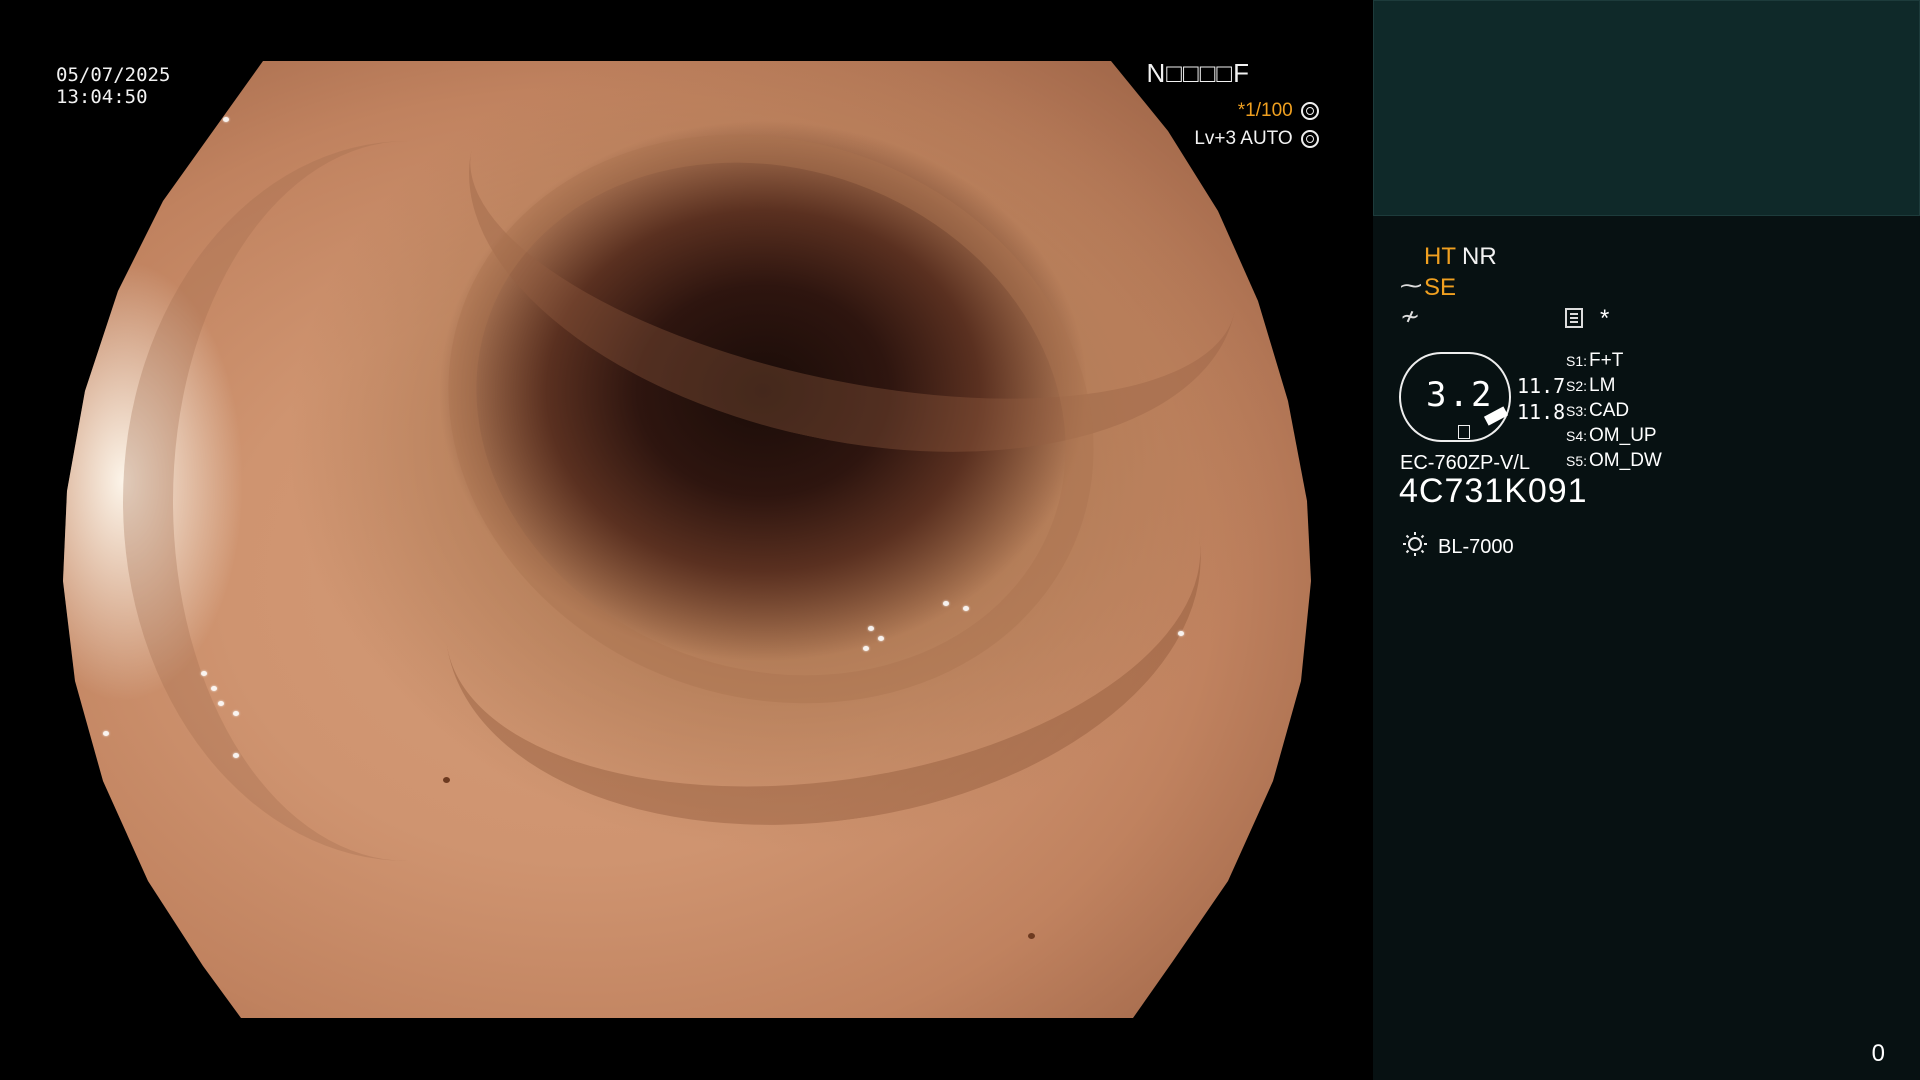  Describe the element at coordinates (1605, 318) in the screenshot. I see `asterisk-mark: *` at that location.